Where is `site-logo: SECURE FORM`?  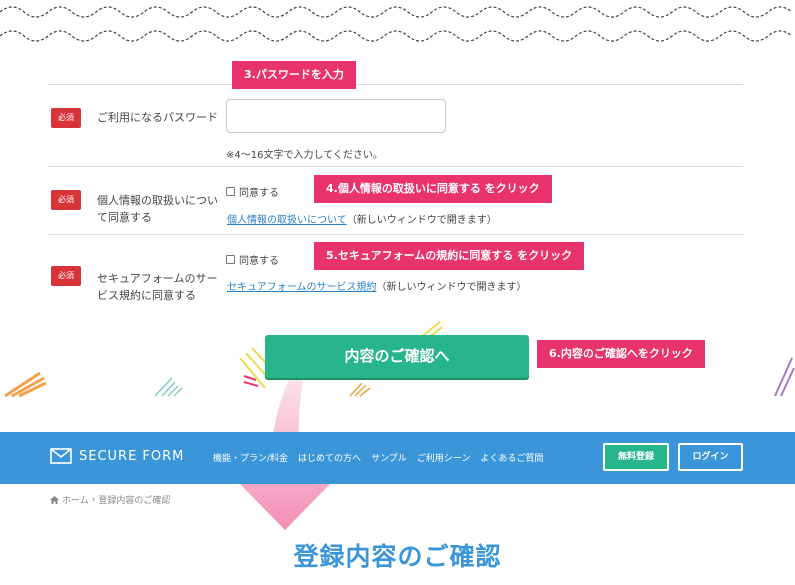
site-logo: SECURE FORM is located at coordinates (117, 456).